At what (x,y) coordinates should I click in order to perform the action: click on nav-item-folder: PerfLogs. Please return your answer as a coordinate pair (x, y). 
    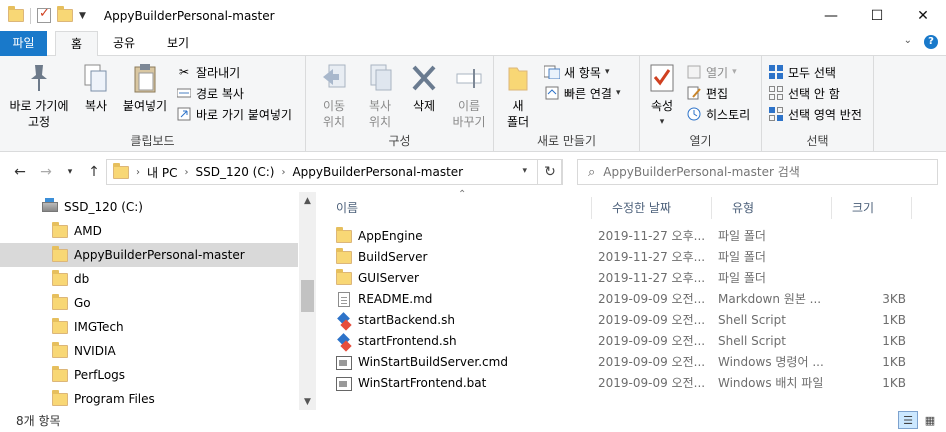
    Looking at the image, I should click on (149, 375).